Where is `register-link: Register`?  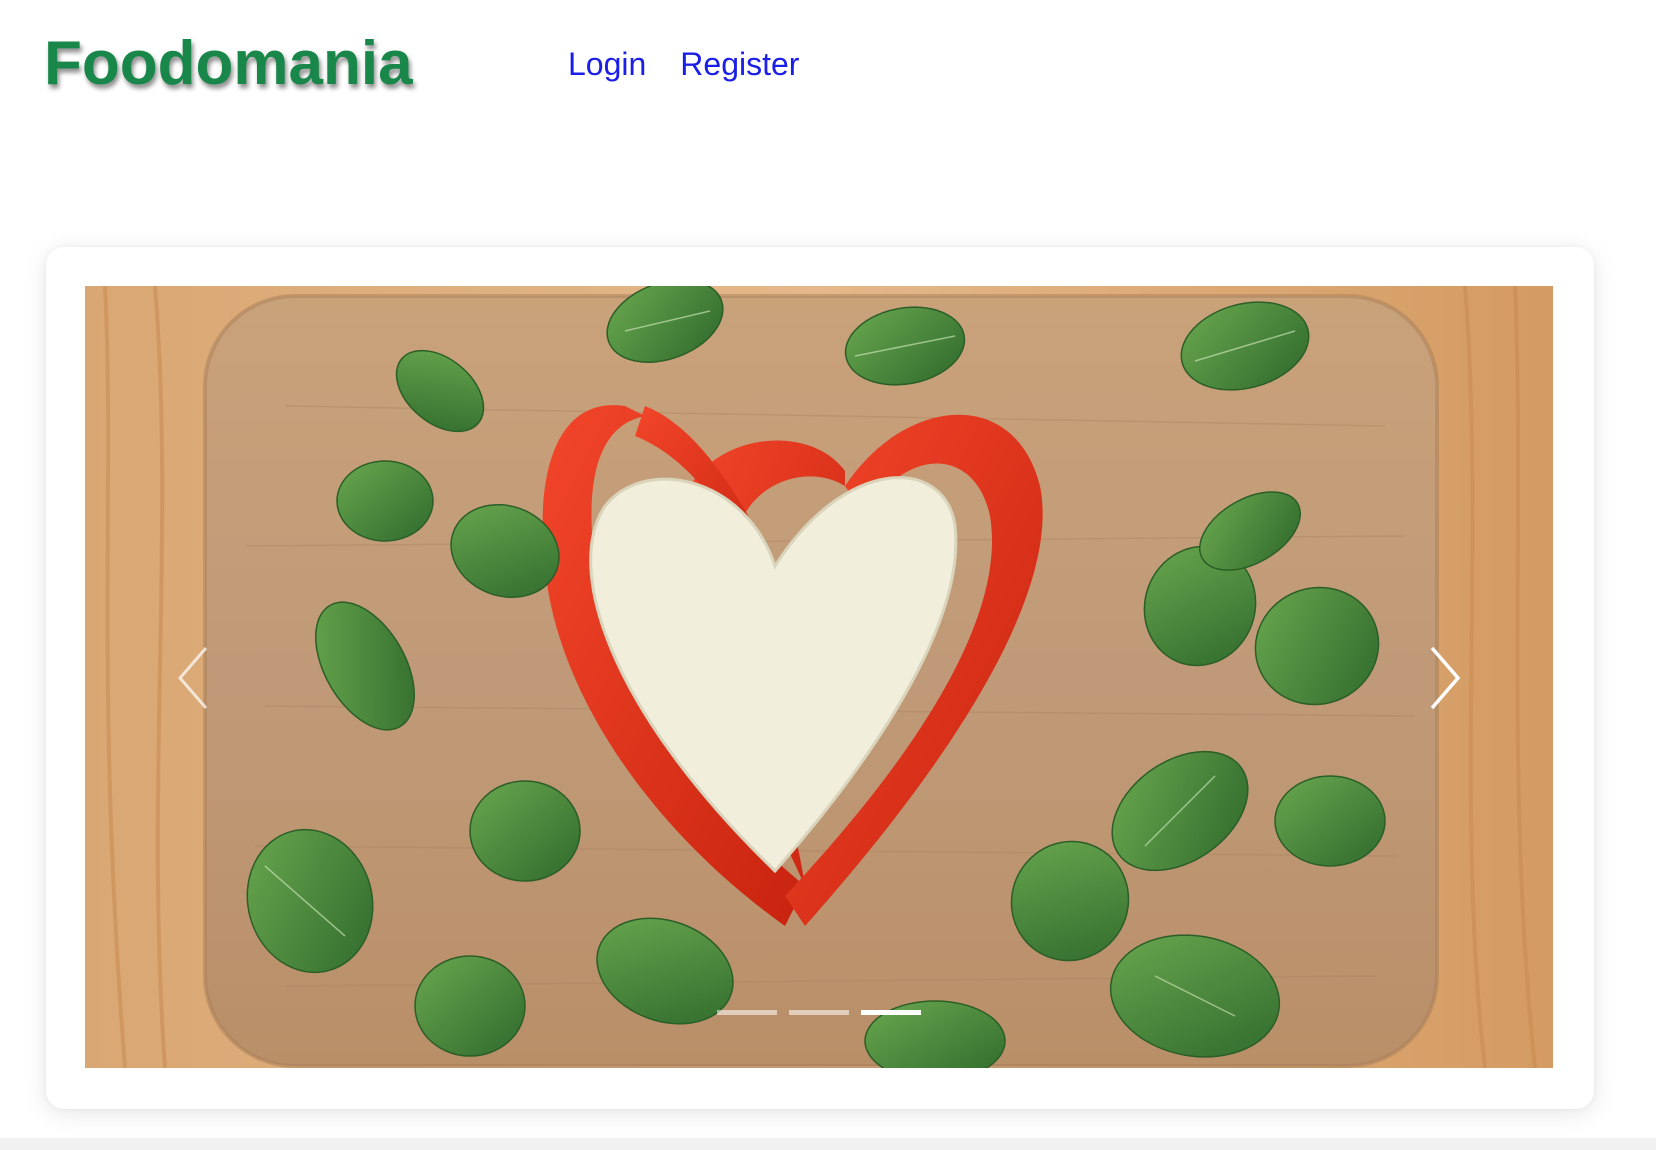
register-link: Register is located at coordinates (739, 64).